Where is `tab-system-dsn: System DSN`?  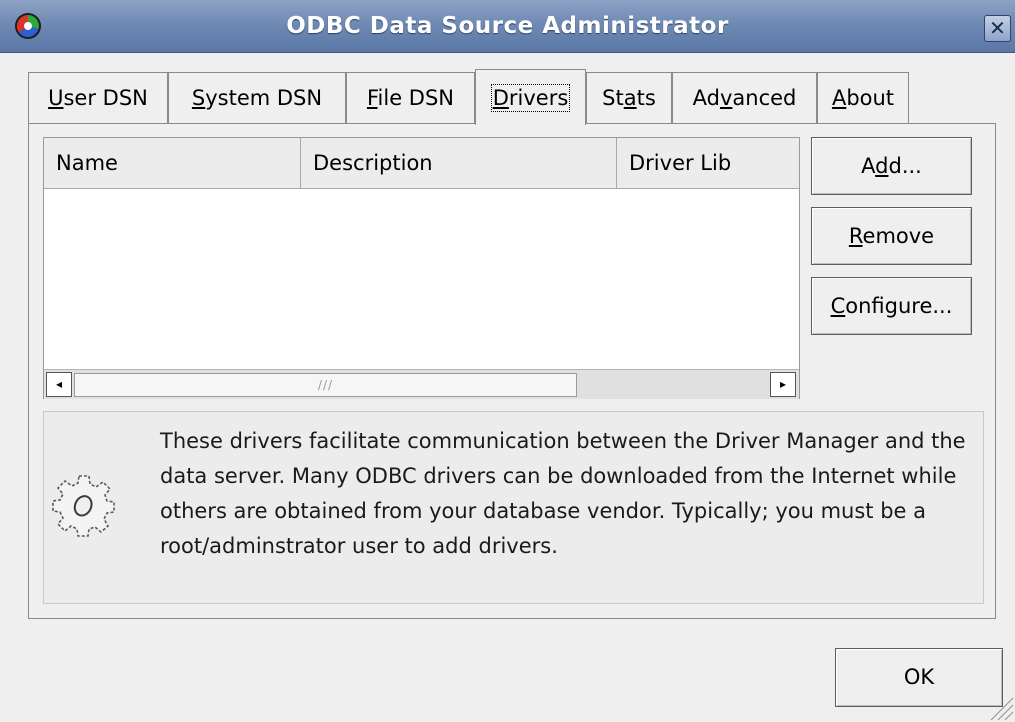
tab-system-dsn: System DSN is located at coordinates (257, 98).